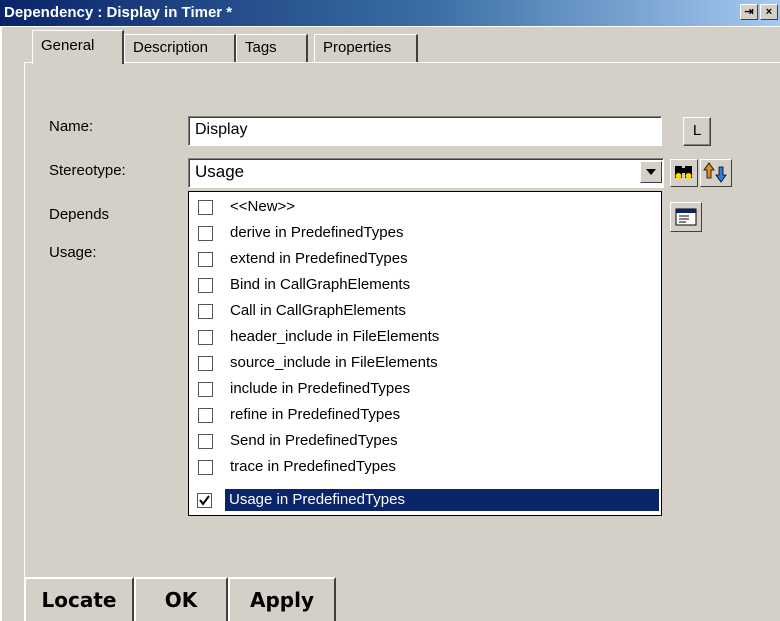 The height and width of the screenshot is (621, 780). I want to click on list-item: refine in PredefinedTypes, so click(425, 415).